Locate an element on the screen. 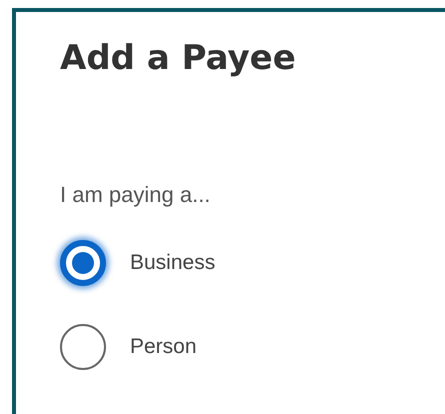  option-label: Business is located at coordinates (173, 263).